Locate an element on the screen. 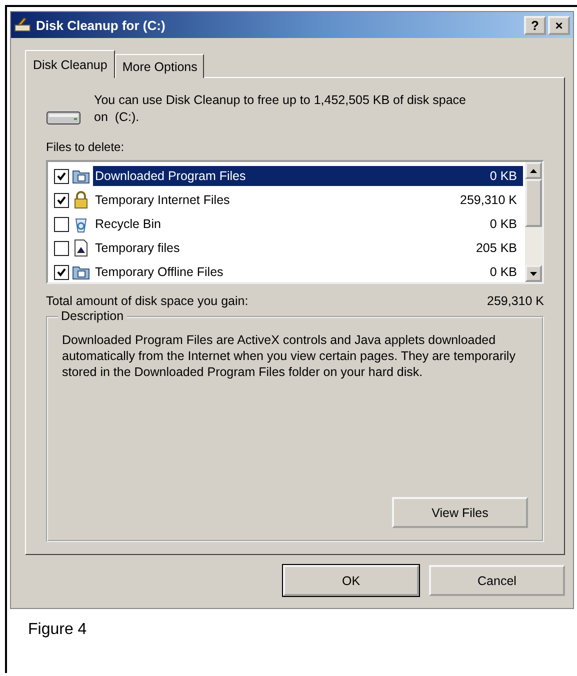 Image resolution: width=577 pixels, height=676 pixels. close-button: × is located at coordinates (559, 25).